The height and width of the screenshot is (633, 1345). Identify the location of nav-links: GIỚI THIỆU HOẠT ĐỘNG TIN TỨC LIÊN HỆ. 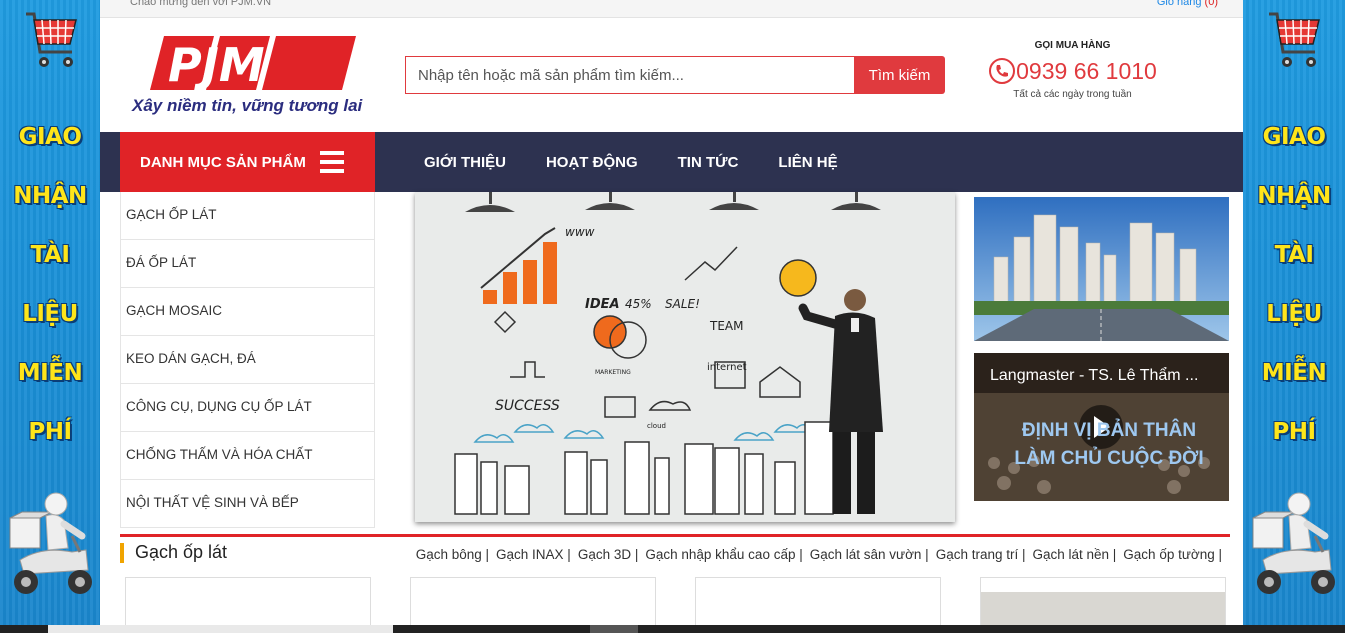
(651, 162).